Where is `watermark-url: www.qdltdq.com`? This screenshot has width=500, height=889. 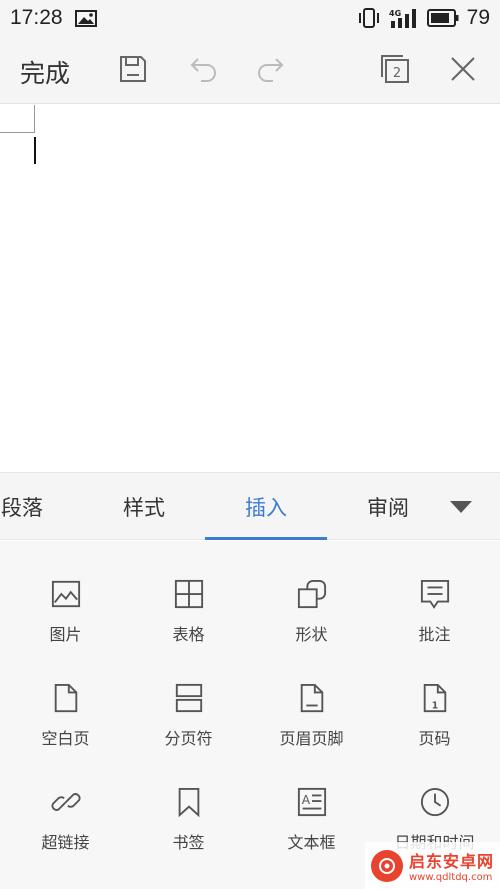
watermark-url: www.qdltdq.com is located at coordinates (451, 877).